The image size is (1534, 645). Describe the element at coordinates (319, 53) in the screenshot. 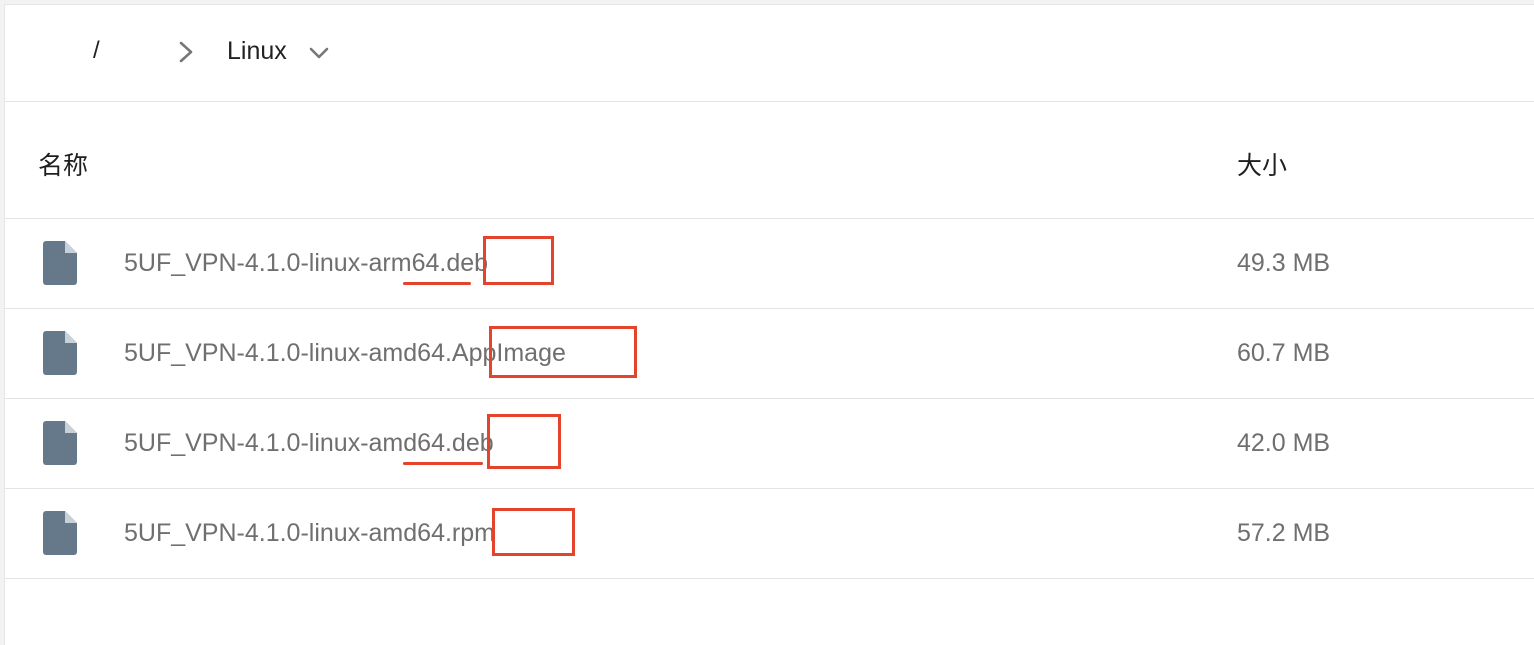

I see `chevron-down-icon` at that location.